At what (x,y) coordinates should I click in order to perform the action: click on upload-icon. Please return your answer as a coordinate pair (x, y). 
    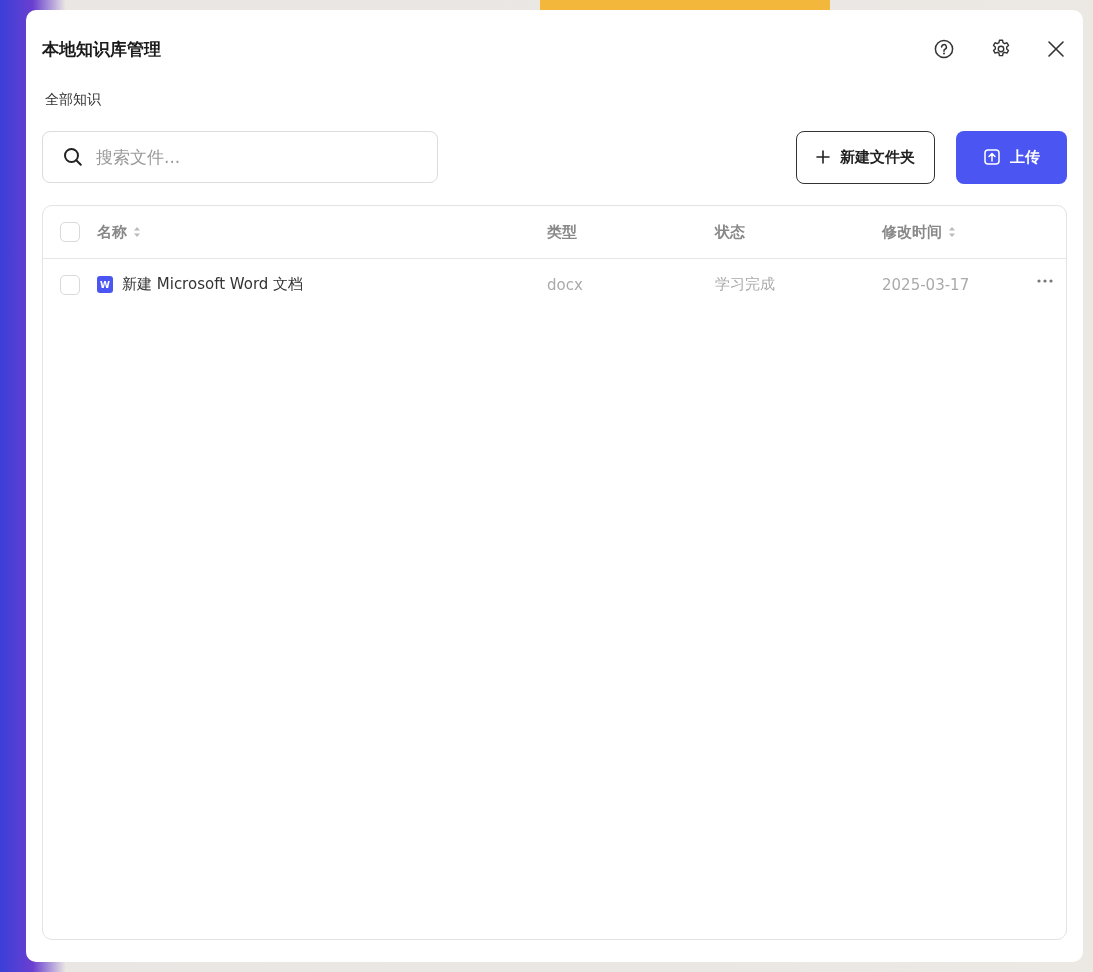
    Looking at the image, I should click on (992, 157).